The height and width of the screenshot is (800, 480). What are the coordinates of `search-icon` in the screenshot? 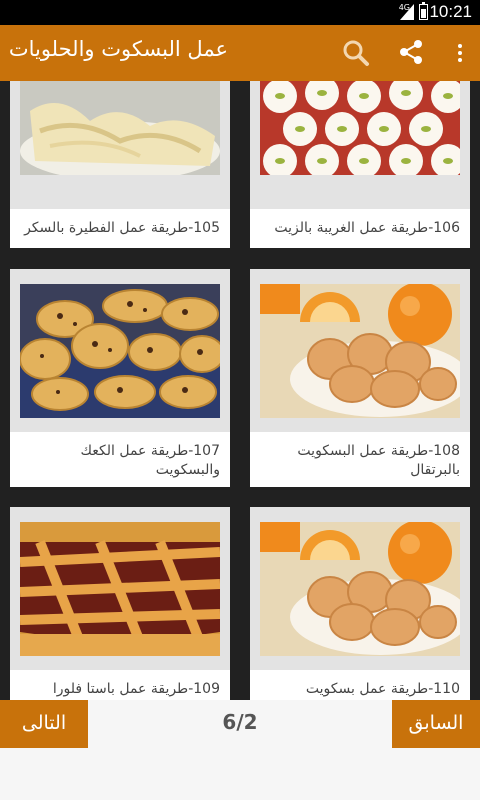 It's located at (356, 53).